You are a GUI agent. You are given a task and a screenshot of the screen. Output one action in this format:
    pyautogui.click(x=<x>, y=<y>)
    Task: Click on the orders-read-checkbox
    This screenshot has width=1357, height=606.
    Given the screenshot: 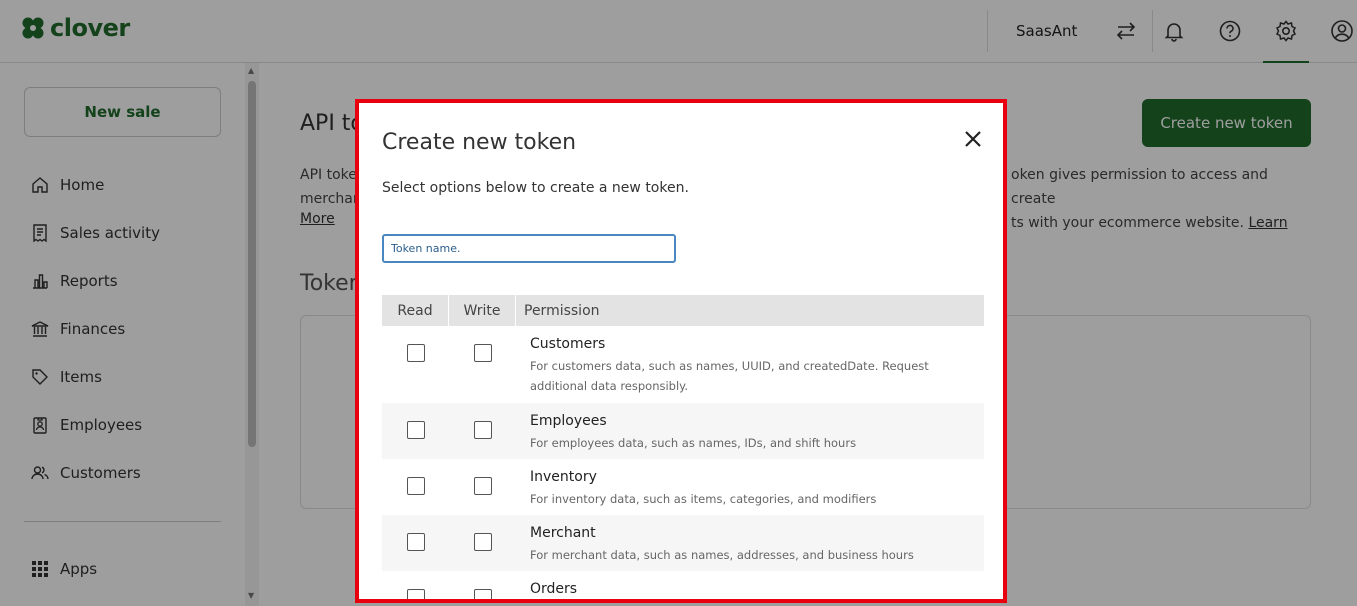 What is the action you would take?
    pyautogui.click(x=415, y=594)
    